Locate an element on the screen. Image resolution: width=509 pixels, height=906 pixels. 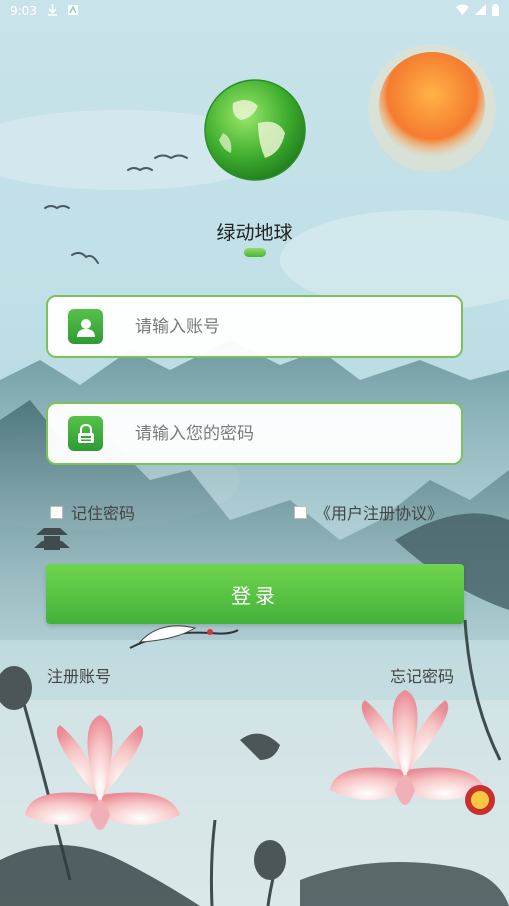
status-bar: 9:03 is located at coordinates (254, 11).